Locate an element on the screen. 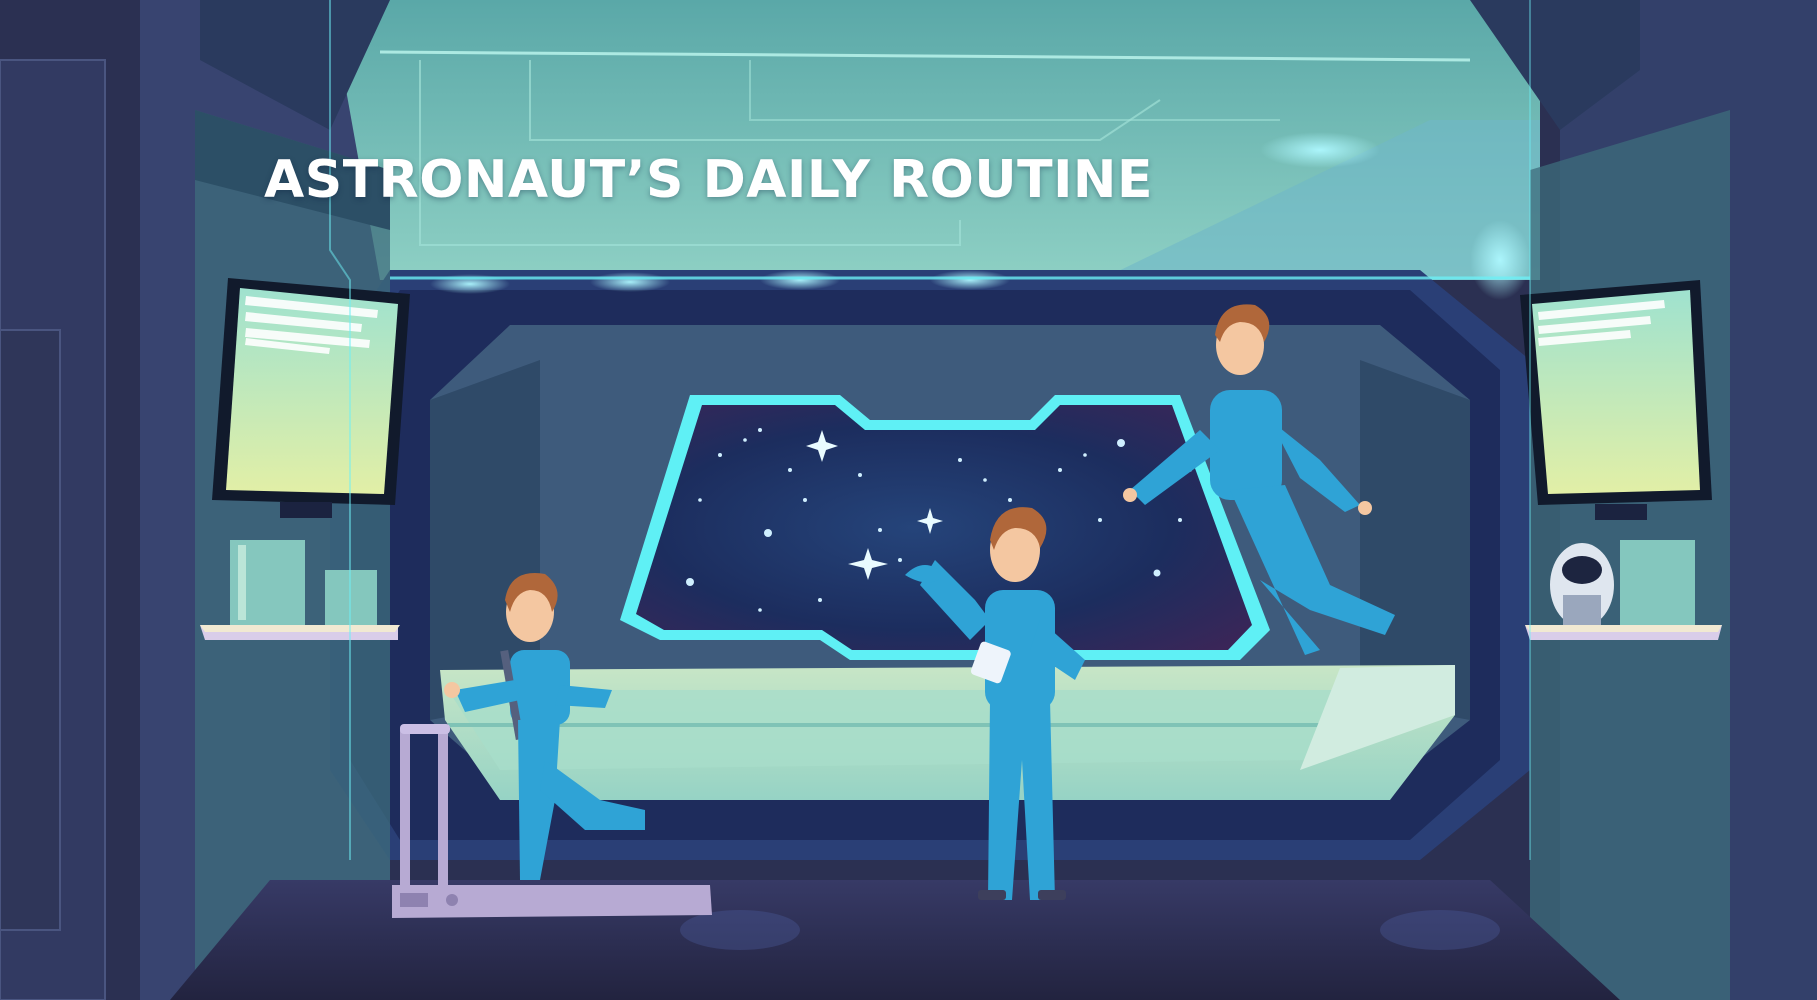  robot-pod-icon is located at coordinates (1582, 585).